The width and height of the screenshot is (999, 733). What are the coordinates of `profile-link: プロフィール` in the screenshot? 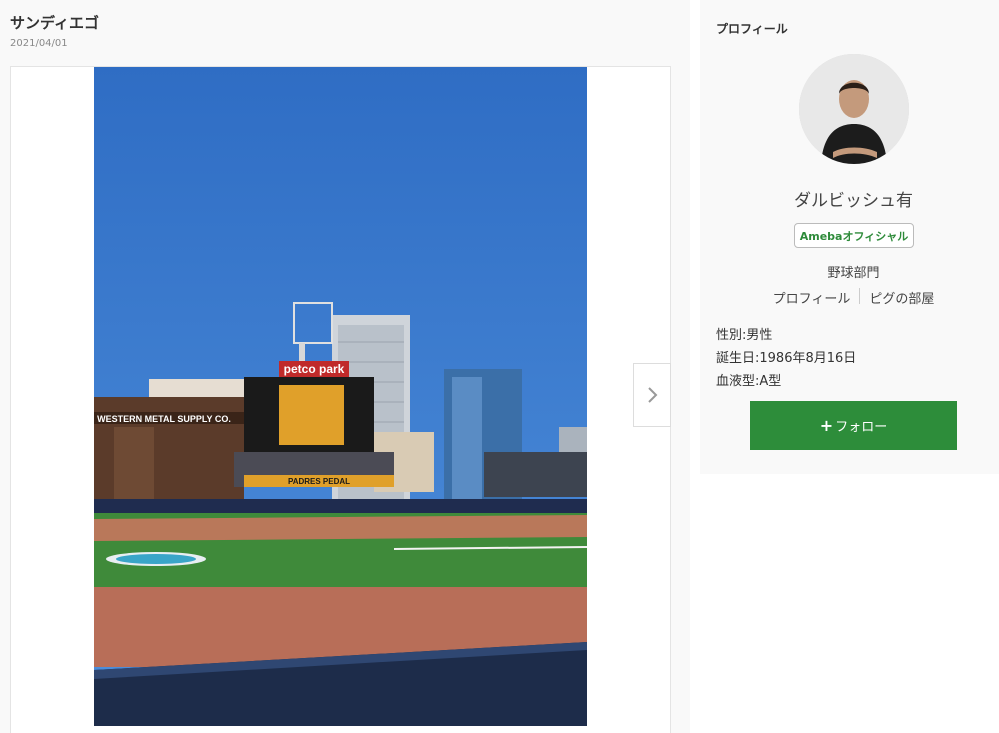 It's located at (812, 297).